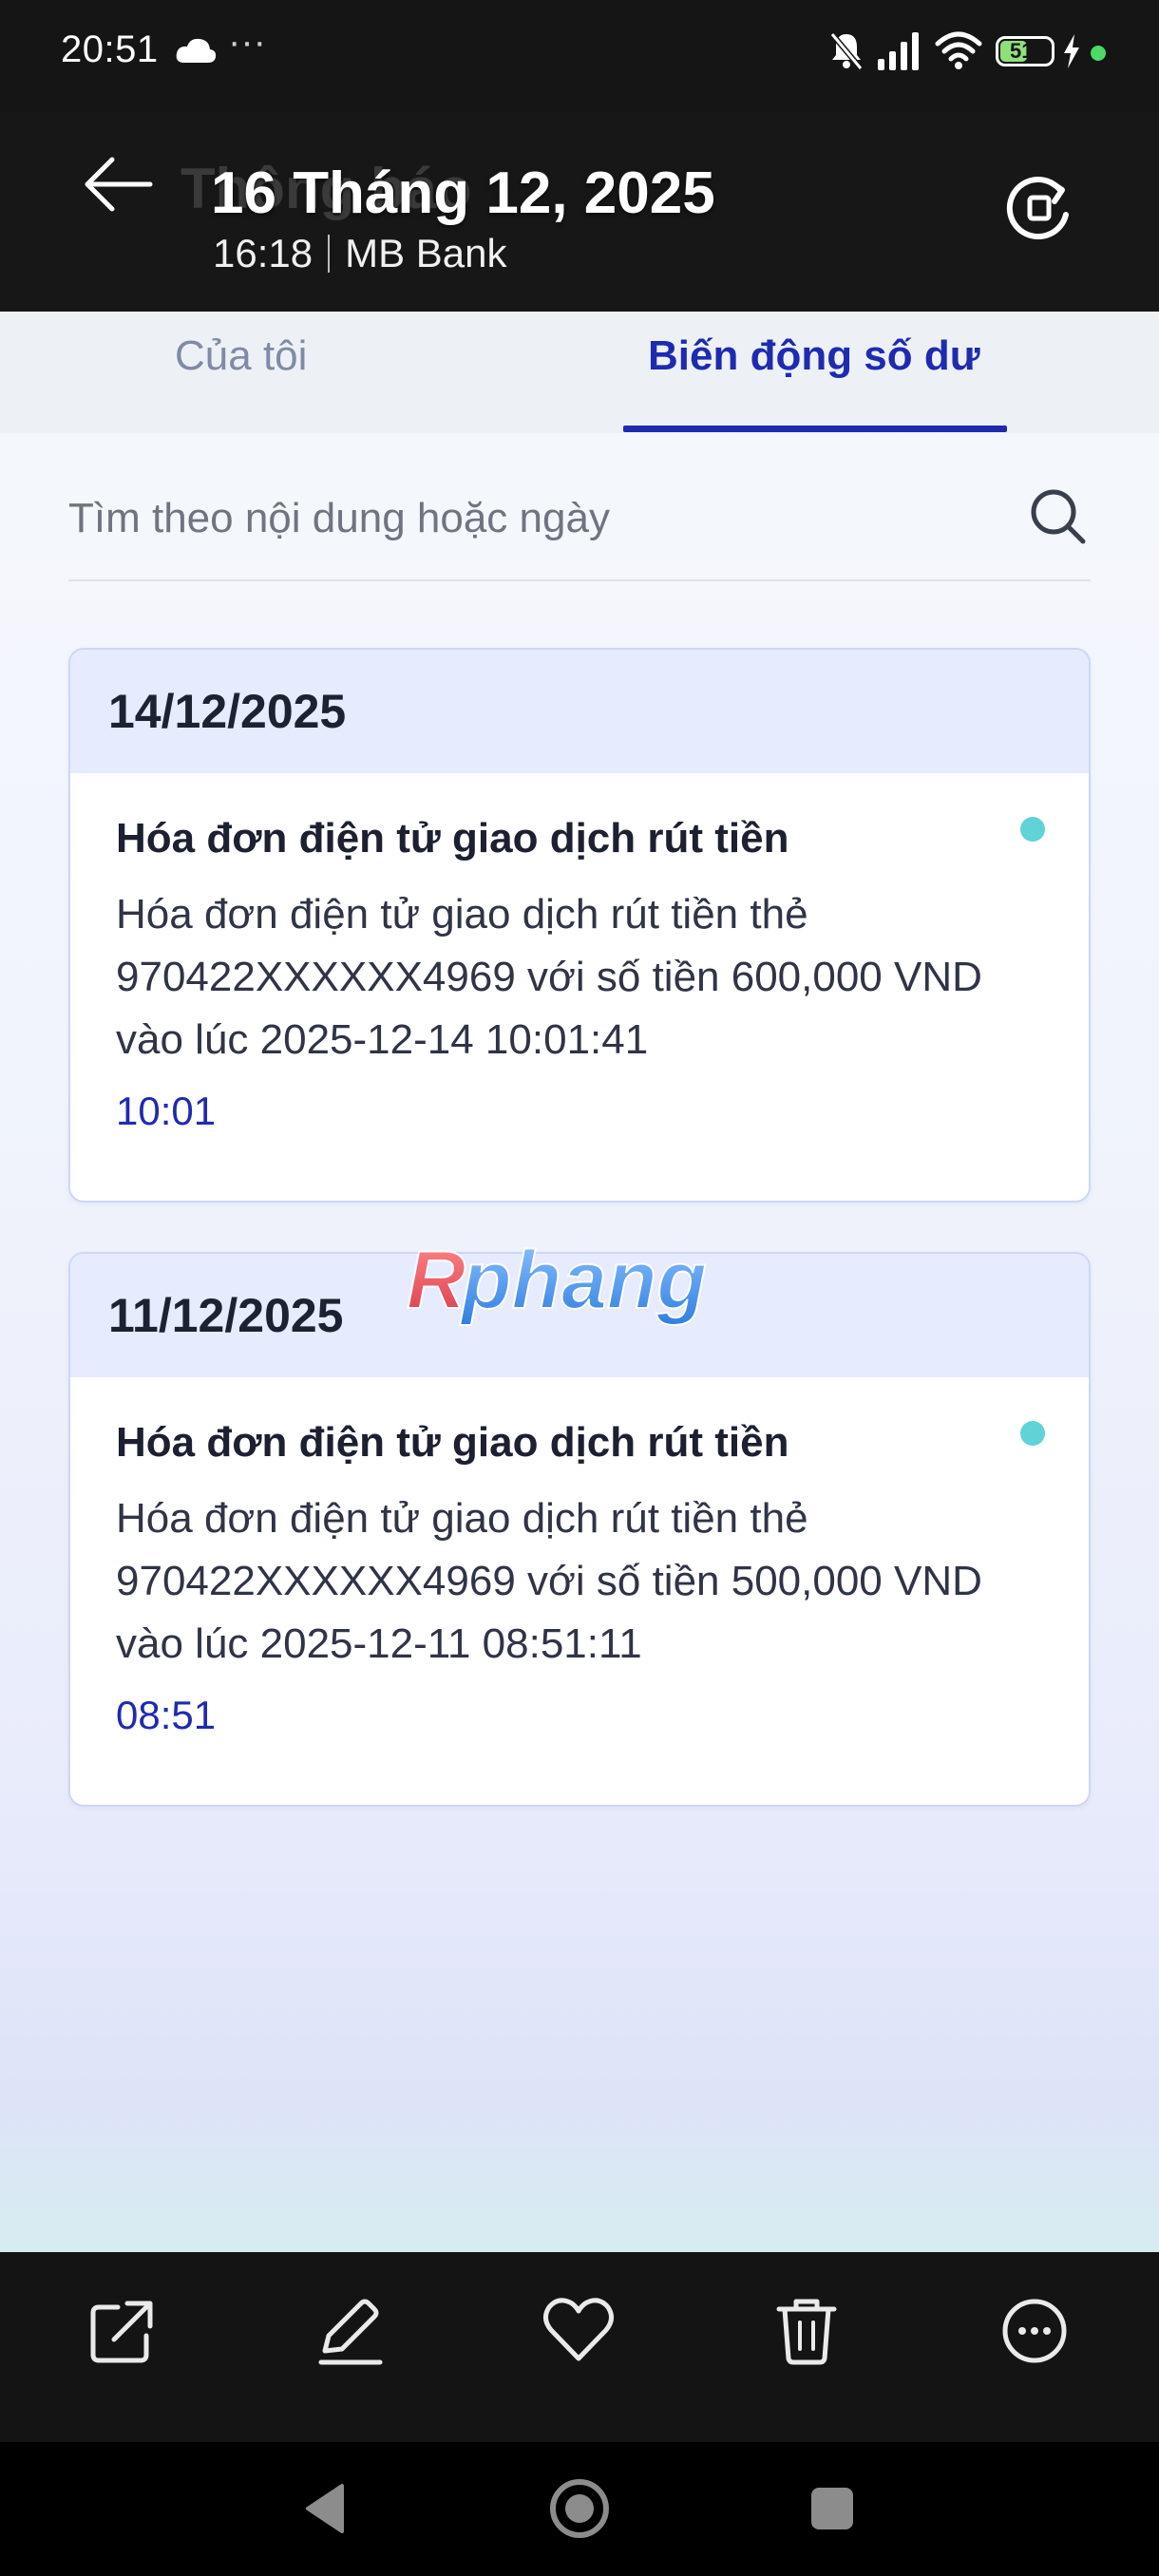  I want to click on svg-text: phang, so click(583, 1282).